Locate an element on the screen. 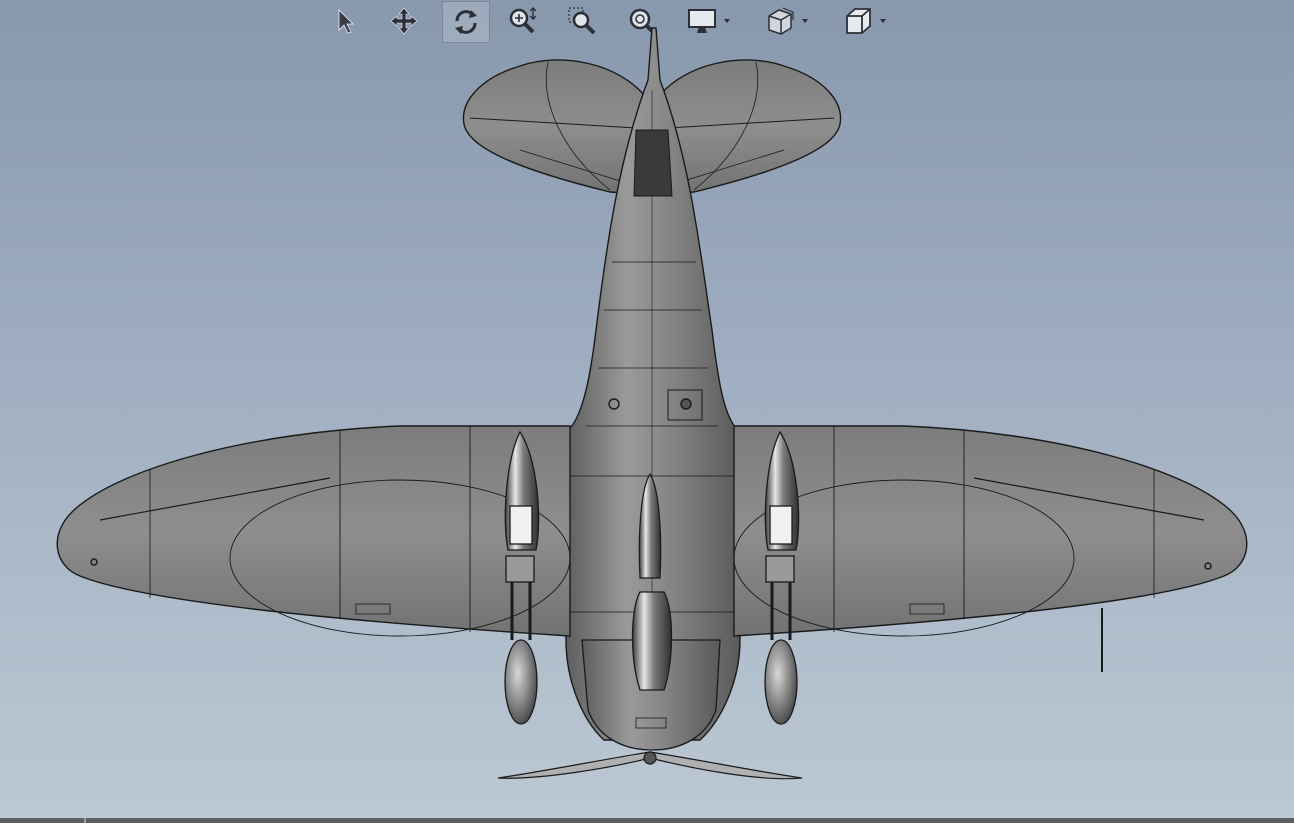 Image resolution: width=1294 pixels, height=823 pixels. status-bar-divider is located at coordinates (85, 820).